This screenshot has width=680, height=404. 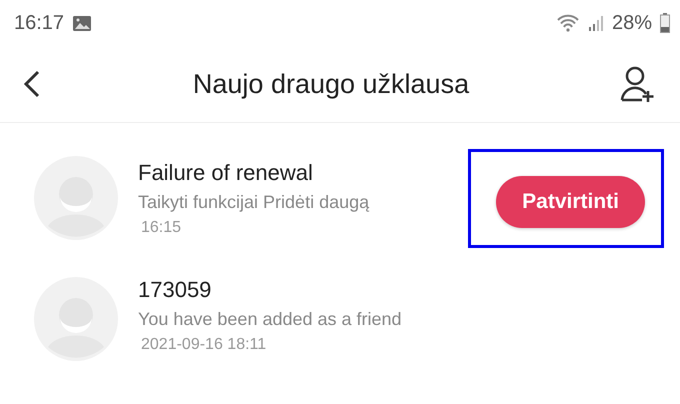 What do you see at coordinates (568, 23) in the screenshot?
I see `wifi-icon` at bounding box center [568, 23].